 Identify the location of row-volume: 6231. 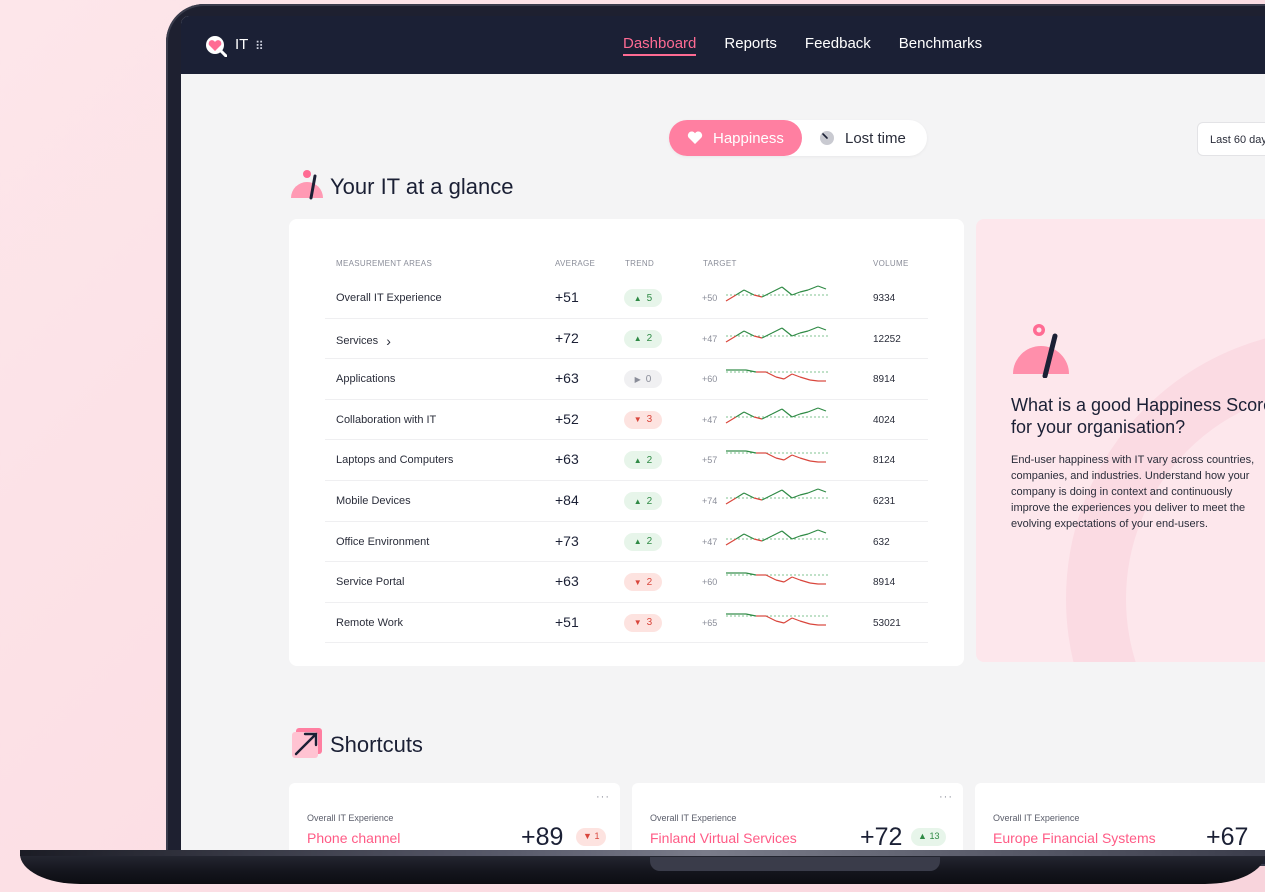
(884, 501).